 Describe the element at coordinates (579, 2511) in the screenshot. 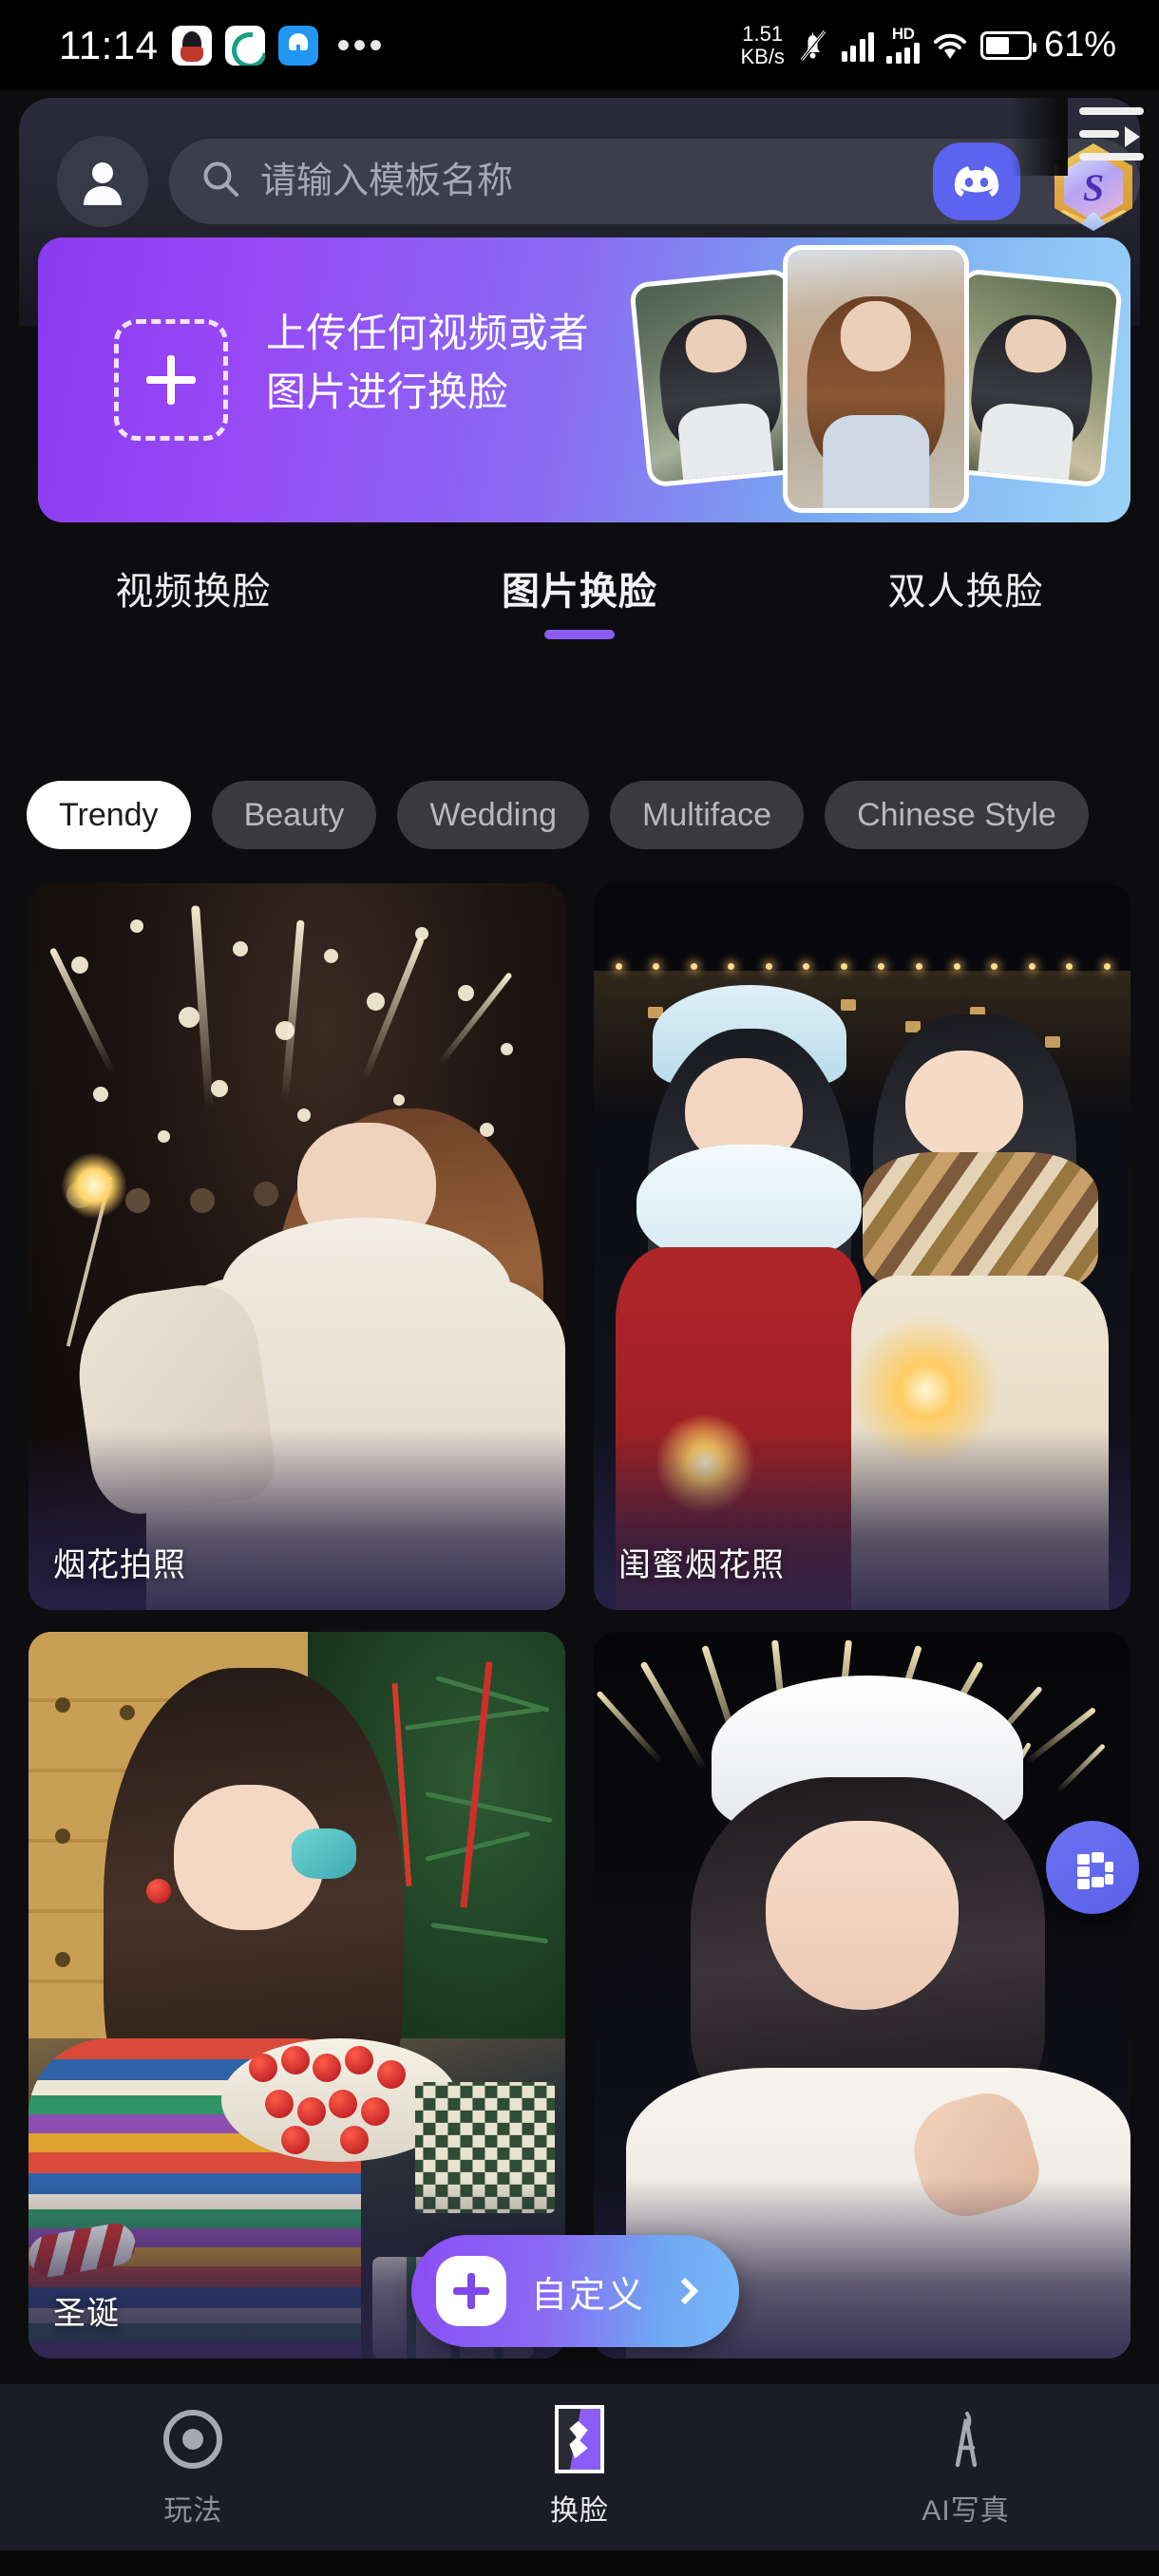

I see `bottom-nav-label: 换脸` at that location.